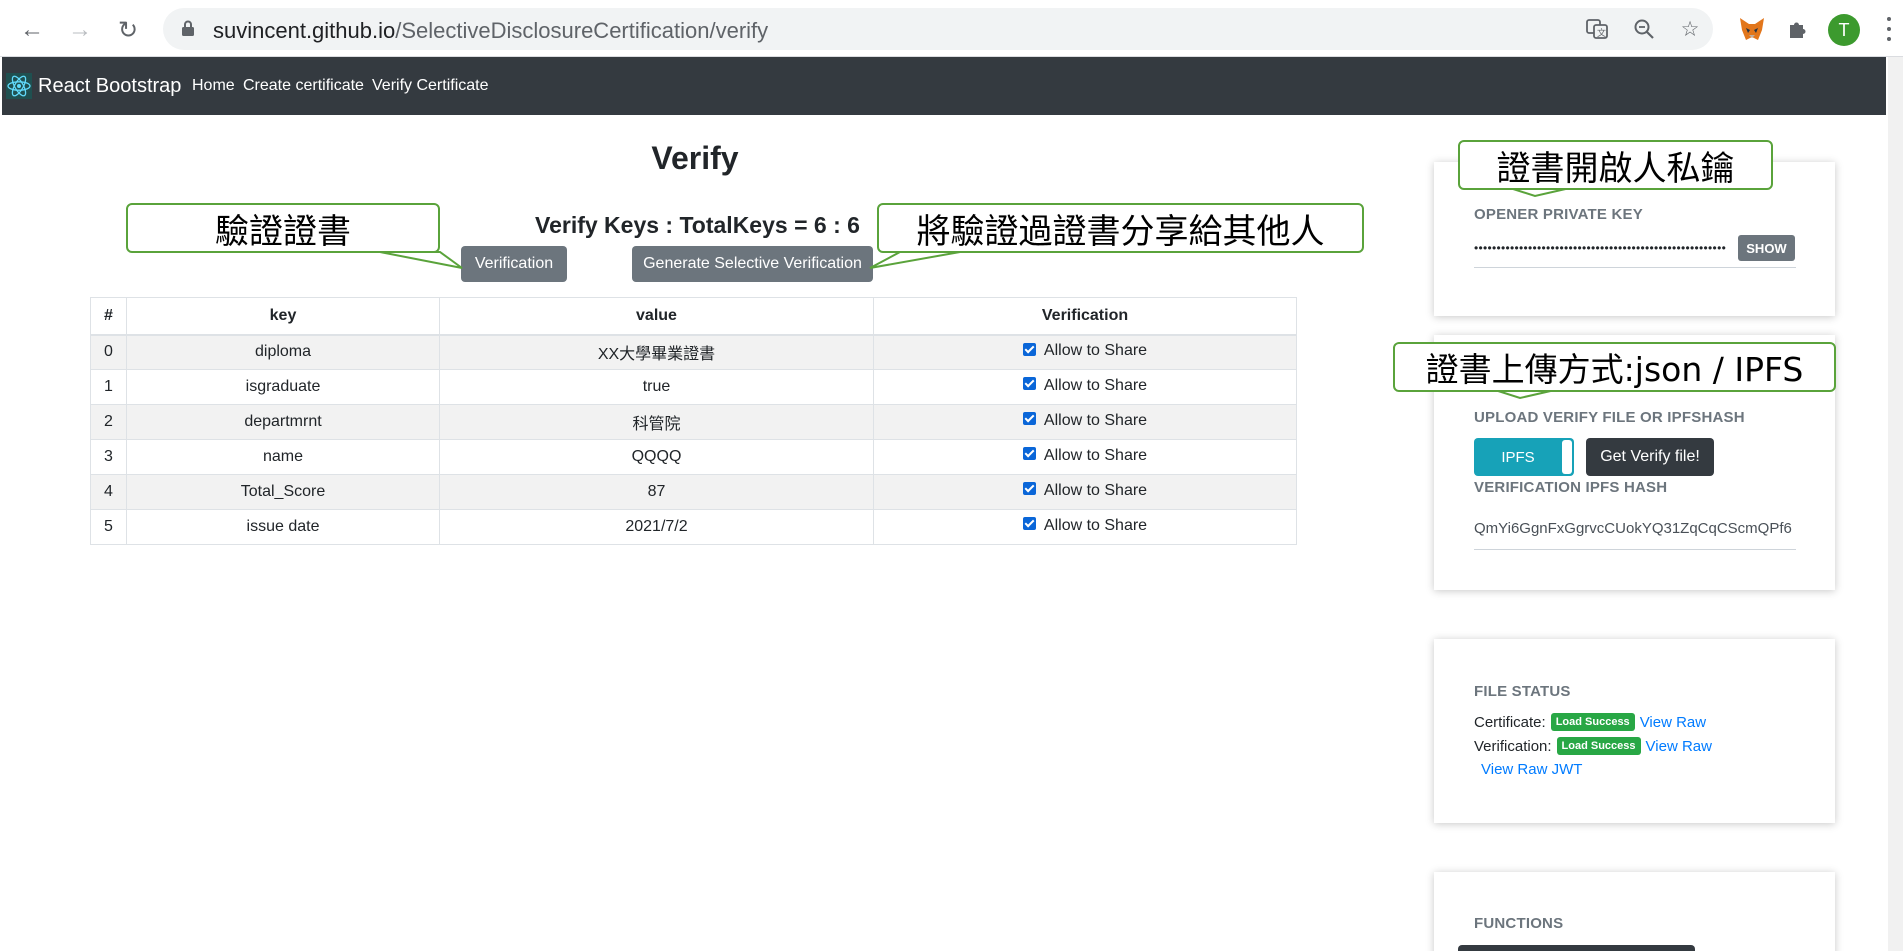 This screenshot has height=951, width=1903. What do you see at coordinates (697, 225) in the screenshot?
I see `verify-keys-heading: Verify Keys : TotalKeys = 6 : 6` at bounding box center [697, 225].